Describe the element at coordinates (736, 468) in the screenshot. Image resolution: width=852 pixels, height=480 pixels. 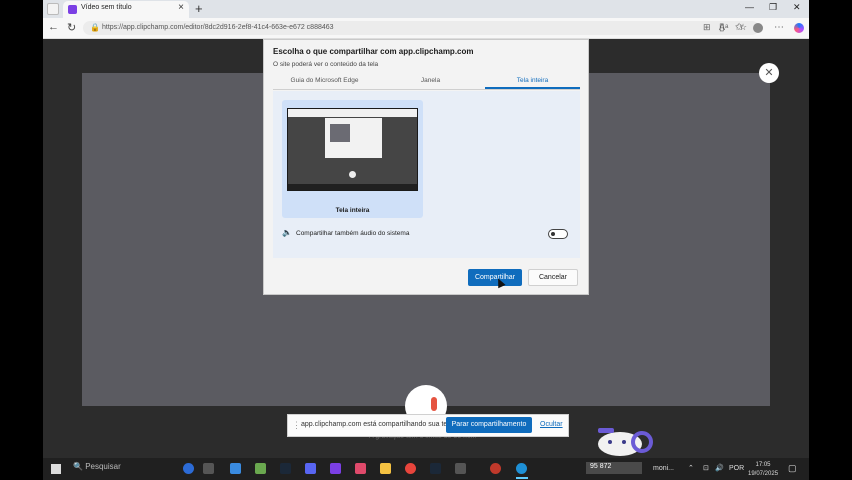
I see `language-indicator: POR` at that location.